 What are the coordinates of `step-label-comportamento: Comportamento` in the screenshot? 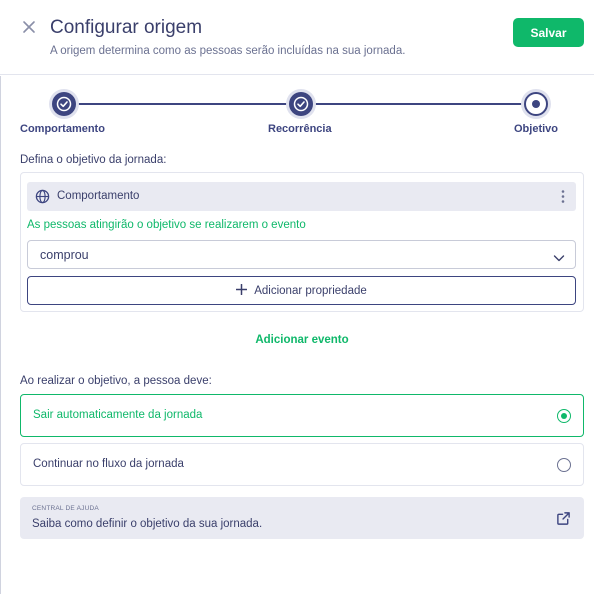 It's located at (62, 129).